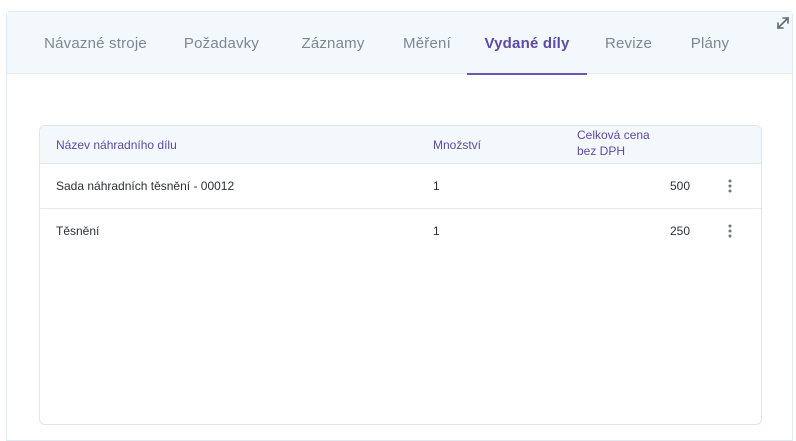  What do you see at coordinates (527, 74) in the screenshot?
I see `tab-indicator` at bounding box center [527, 74].